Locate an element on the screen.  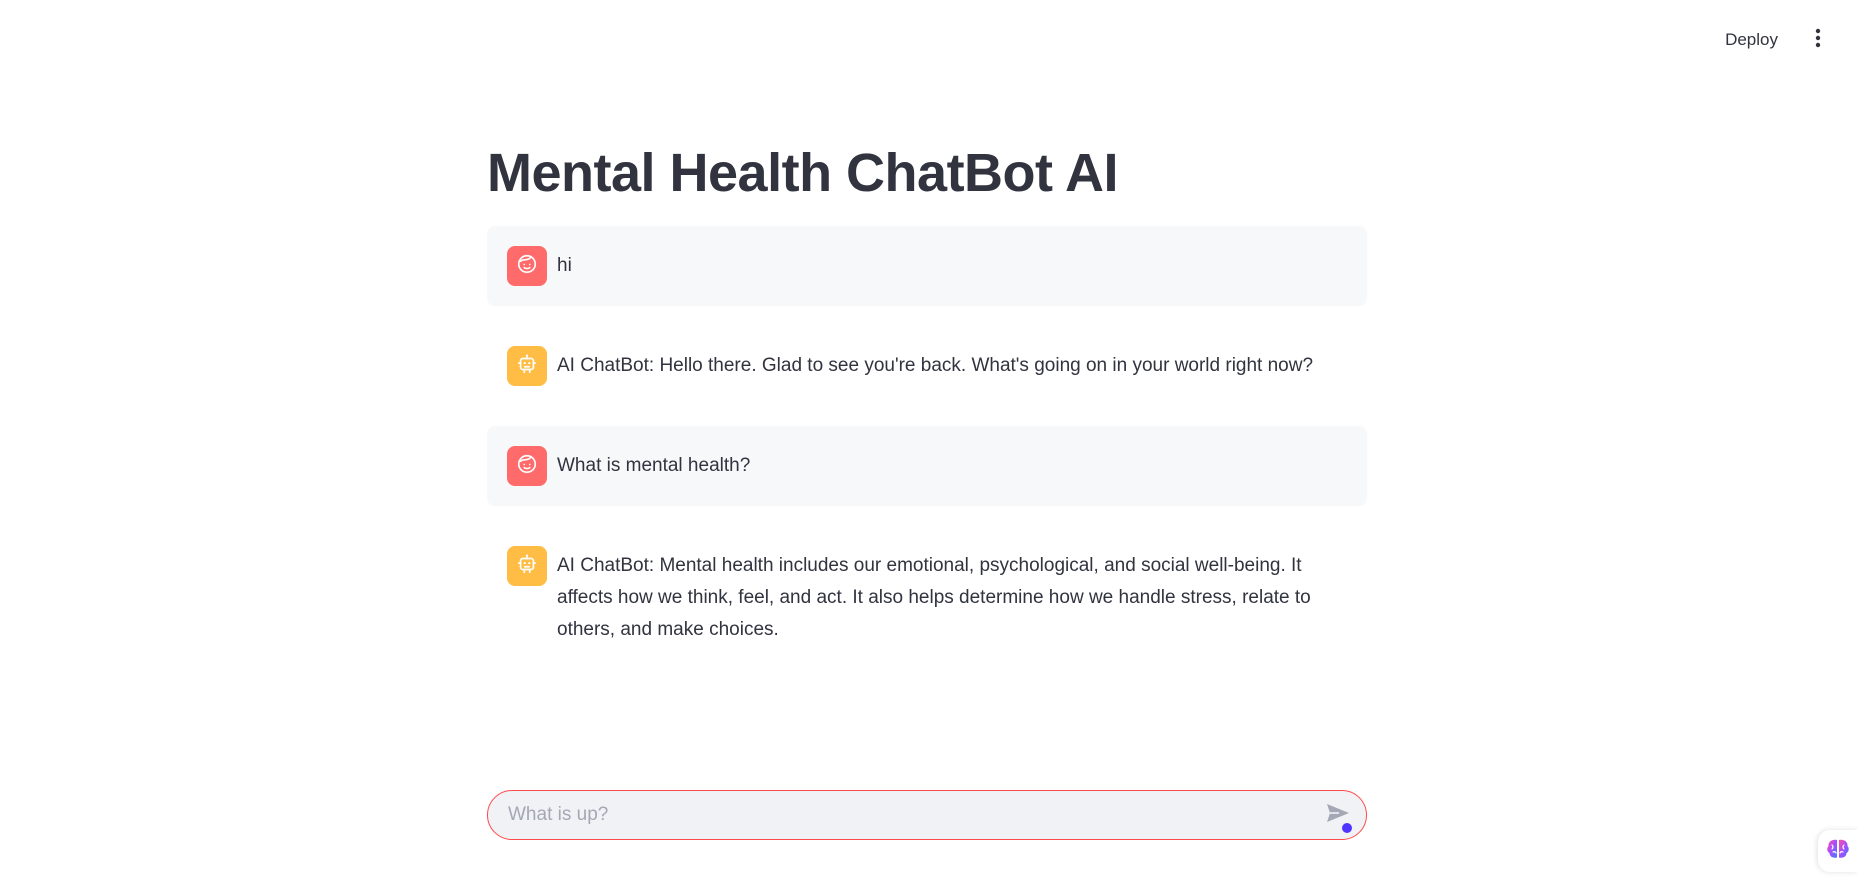
chat-input is located at coordinates (903, 815).